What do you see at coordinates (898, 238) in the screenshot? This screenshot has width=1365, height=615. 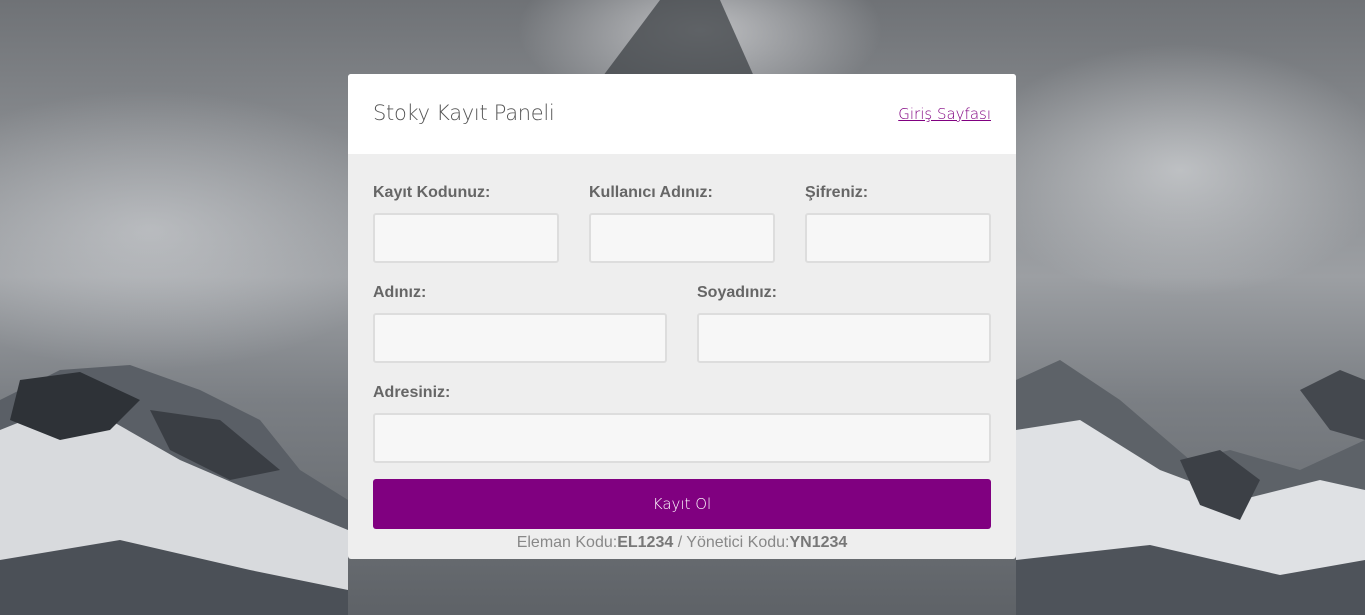 I see `password-input` at bounding box center [898, 238].